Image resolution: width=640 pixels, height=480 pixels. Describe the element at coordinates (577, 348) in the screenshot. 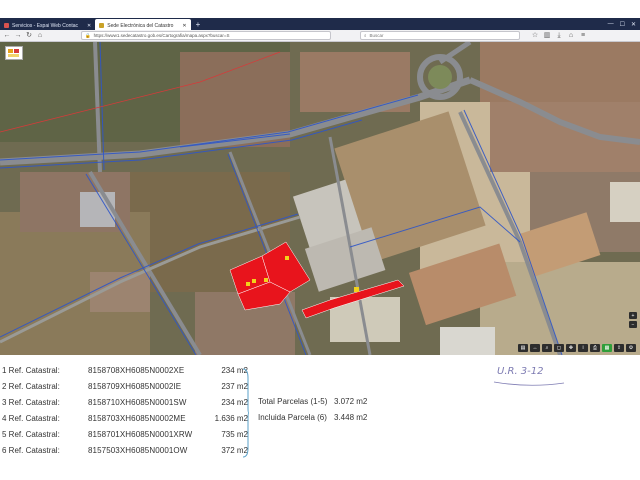

I see `map-toolbar: ▤ ↔ ⌕ ◻ ✥ i ⎙ ▦ ⇪ ⚙` at that location.